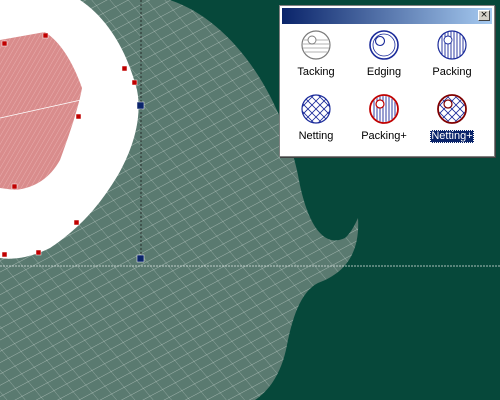 The height and width of the screenshot is (400, 500). Describe the element at coordinates (316, 136) in the screenshot. I see `tool-label: Netting` at that location.